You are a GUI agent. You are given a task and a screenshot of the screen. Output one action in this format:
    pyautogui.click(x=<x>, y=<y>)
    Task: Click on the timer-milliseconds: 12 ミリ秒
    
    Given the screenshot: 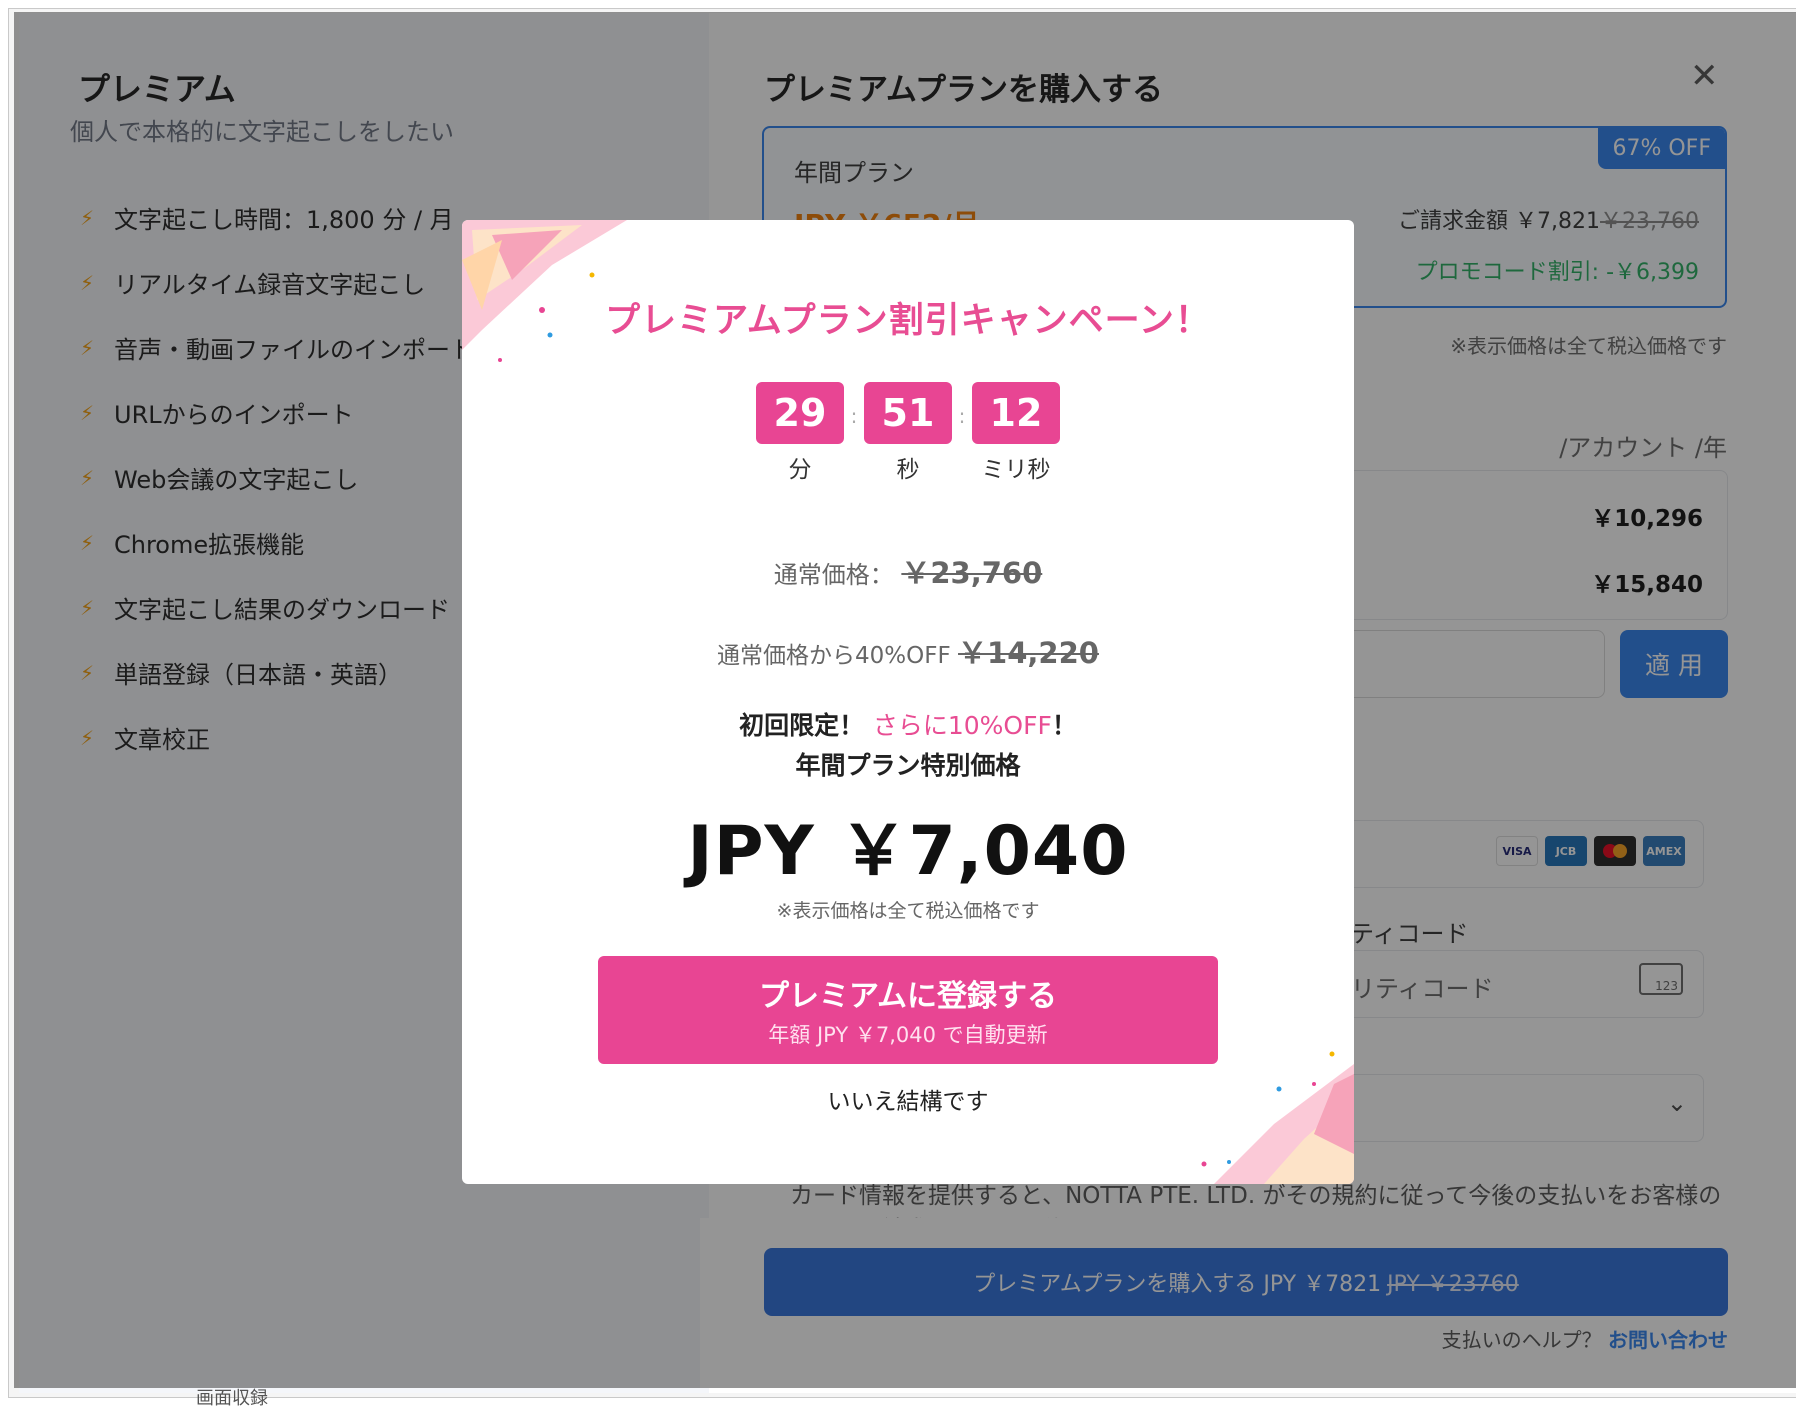 What is the action you would take?
    pyautogui.click(x=1016, y=433)
    